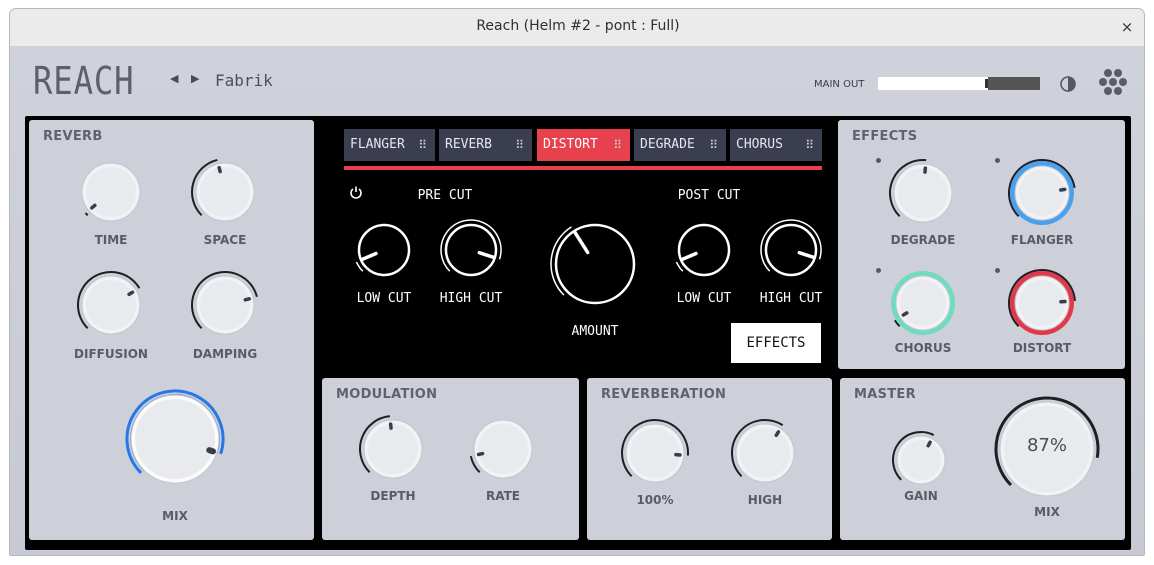  What do you see at coordinates (923, 348) in the screenshot?
I see `chorus-label: CHORUS` at bounding box center [923, 348].